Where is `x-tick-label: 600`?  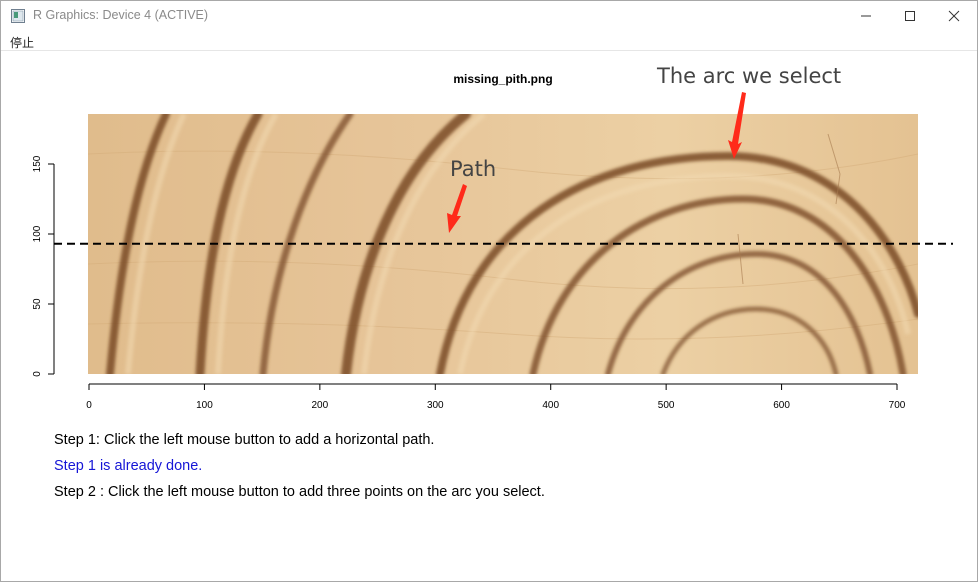
x-tick-label: 600 is located at coordinates (781, 405).